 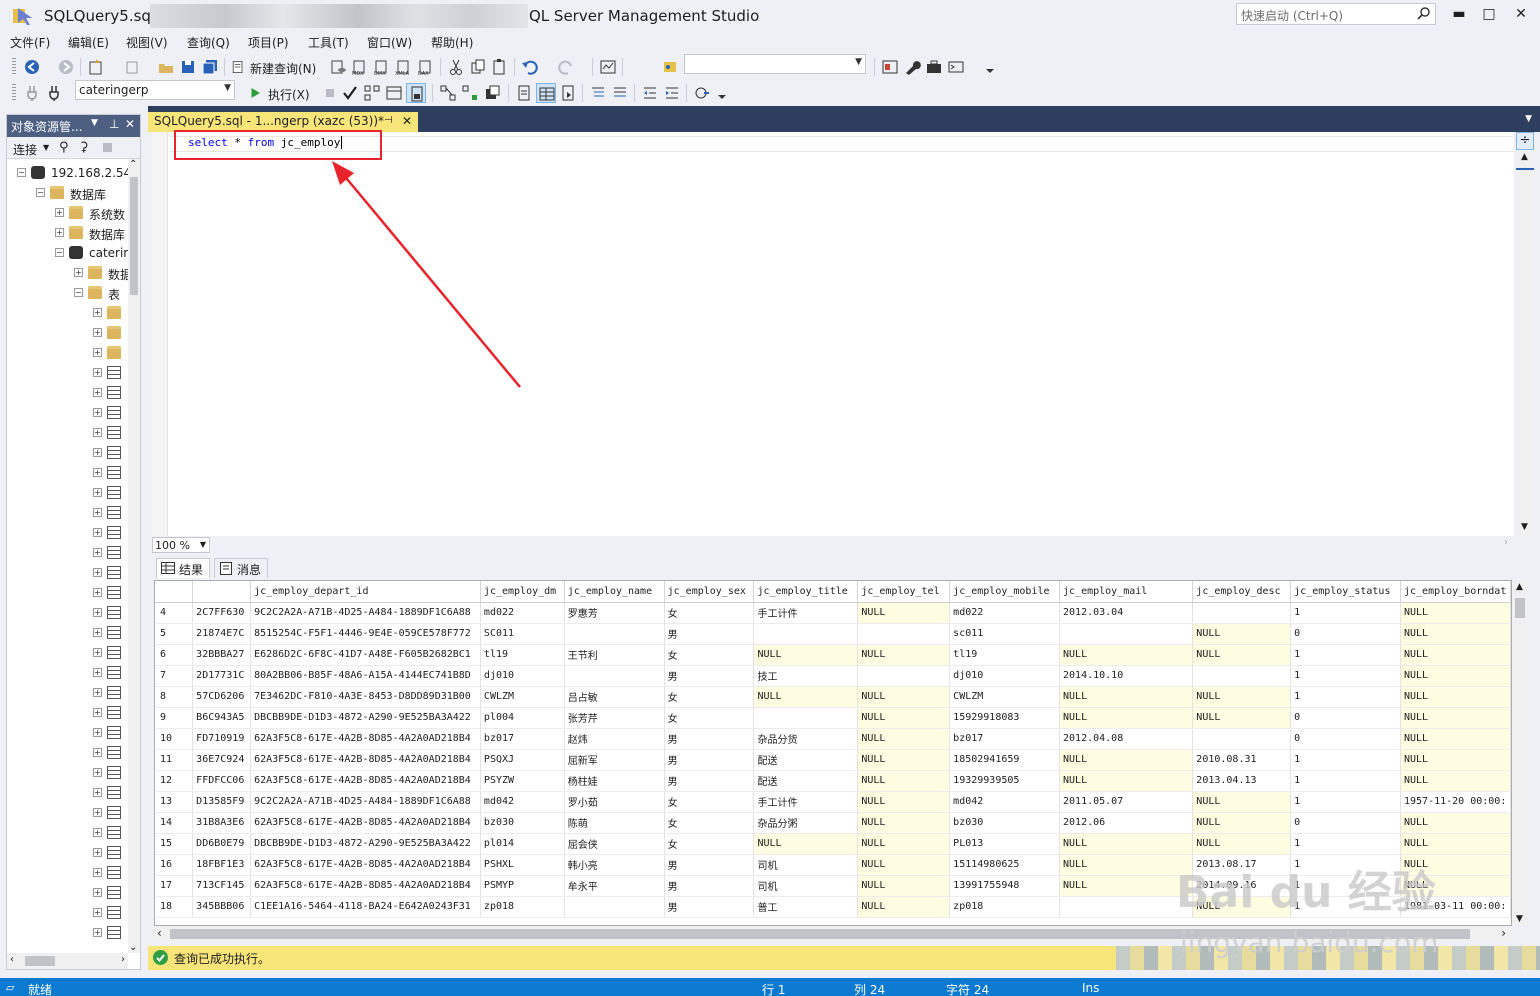 I want to click on grid-cell: 18FBF1E3, so click(x=222, y=865).